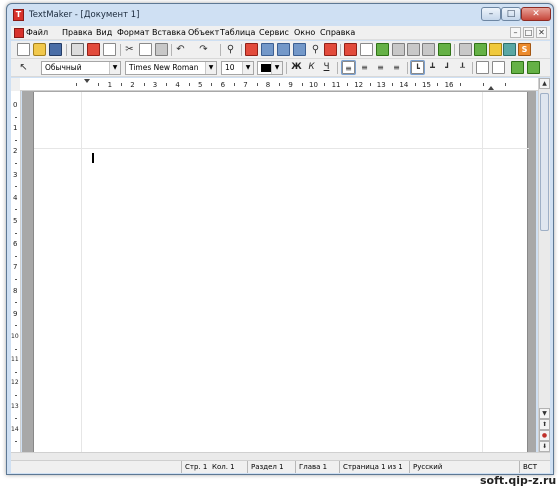  What do you see at coordinates (528, 32) in the screenshot?
I see `doc-restore-button: □` at bounding box center [528, 32].